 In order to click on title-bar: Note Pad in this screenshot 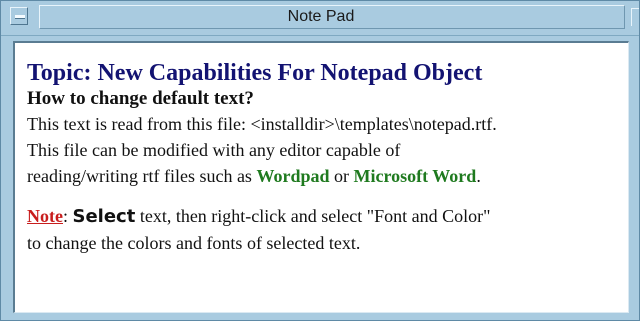, I will do `click(320, 18)`.